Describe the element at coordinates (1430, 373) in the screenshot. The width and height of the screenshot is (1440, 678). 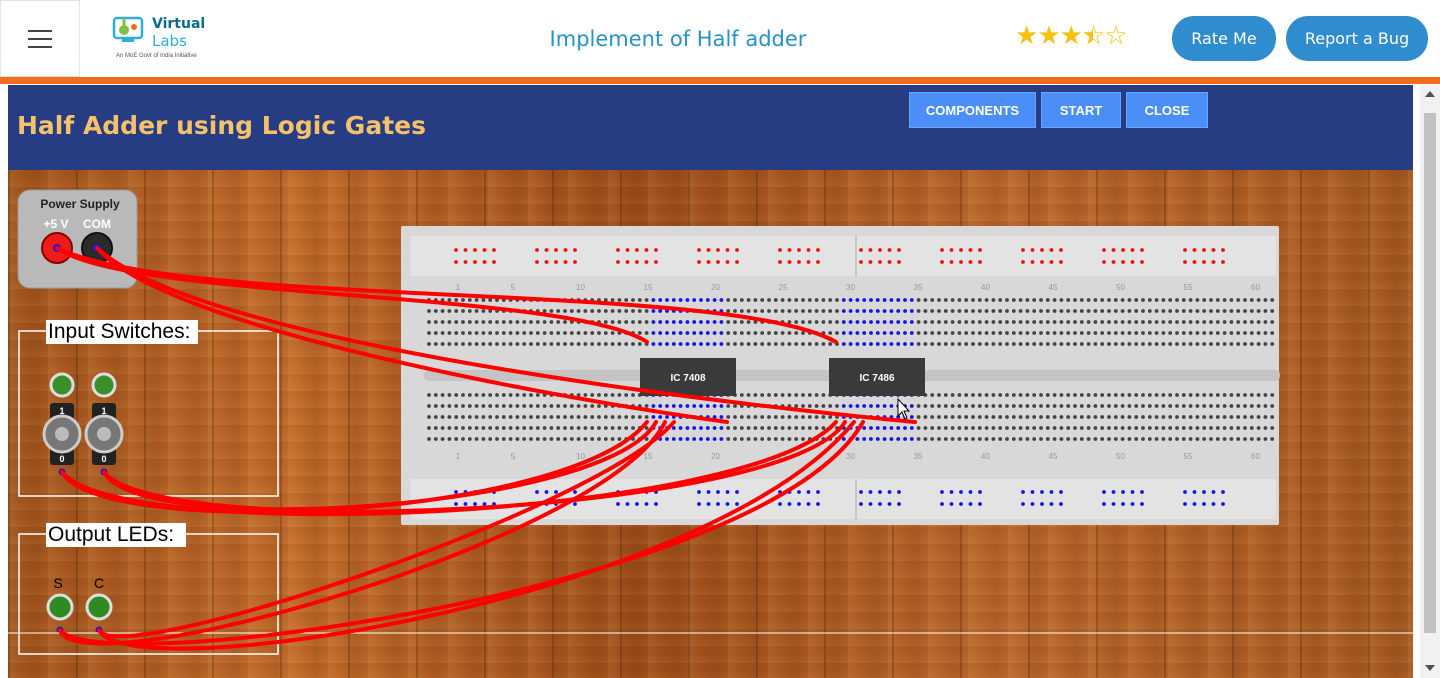
I see `scrollbar-thumb` at that location.